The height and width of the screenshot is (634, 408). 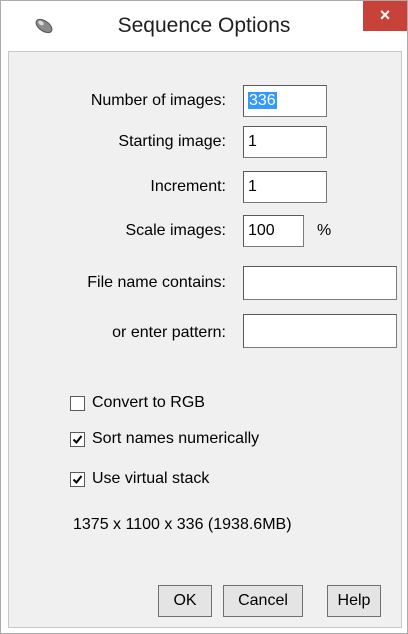 What do you see at coordinates (185, 601) in the screenshot?
I see `ok-button: OK` at bounding box center [185, 601].